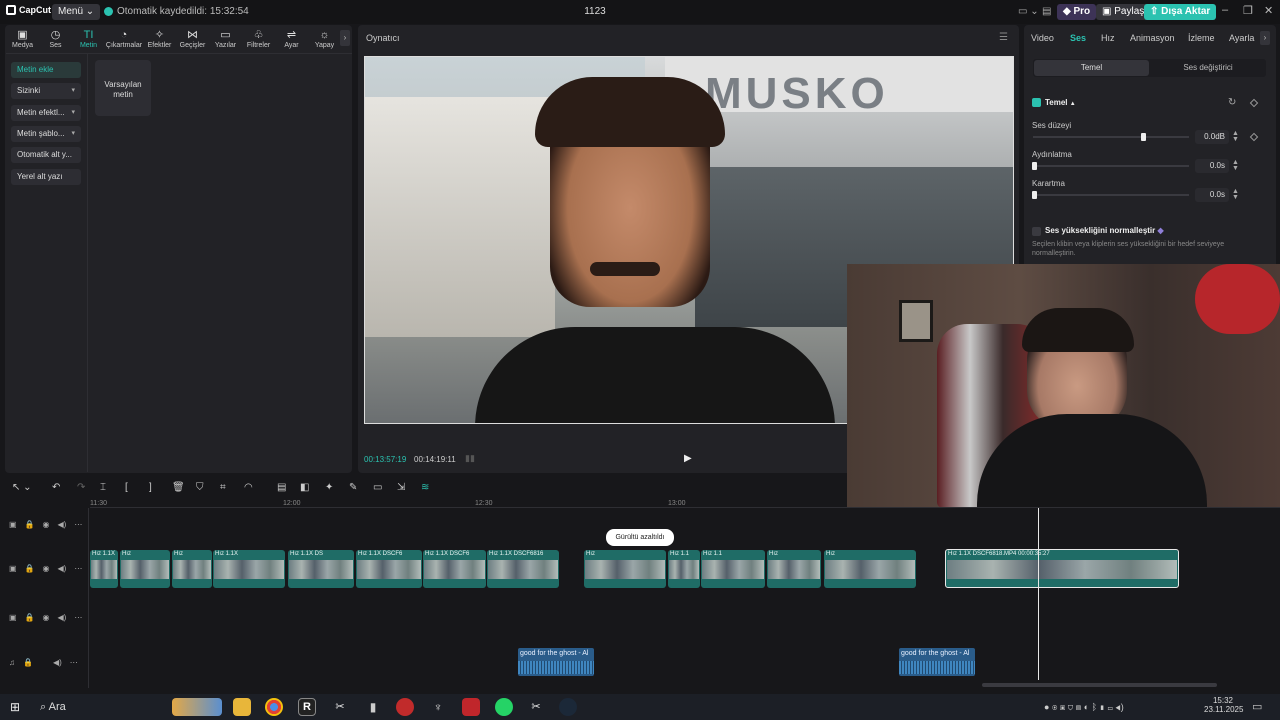 The image size is (1280, 720). What do you see at coordinates (373, 707) in the screenshot?
I see `microphone-icon: ▮` at bounding box center [373, 707].